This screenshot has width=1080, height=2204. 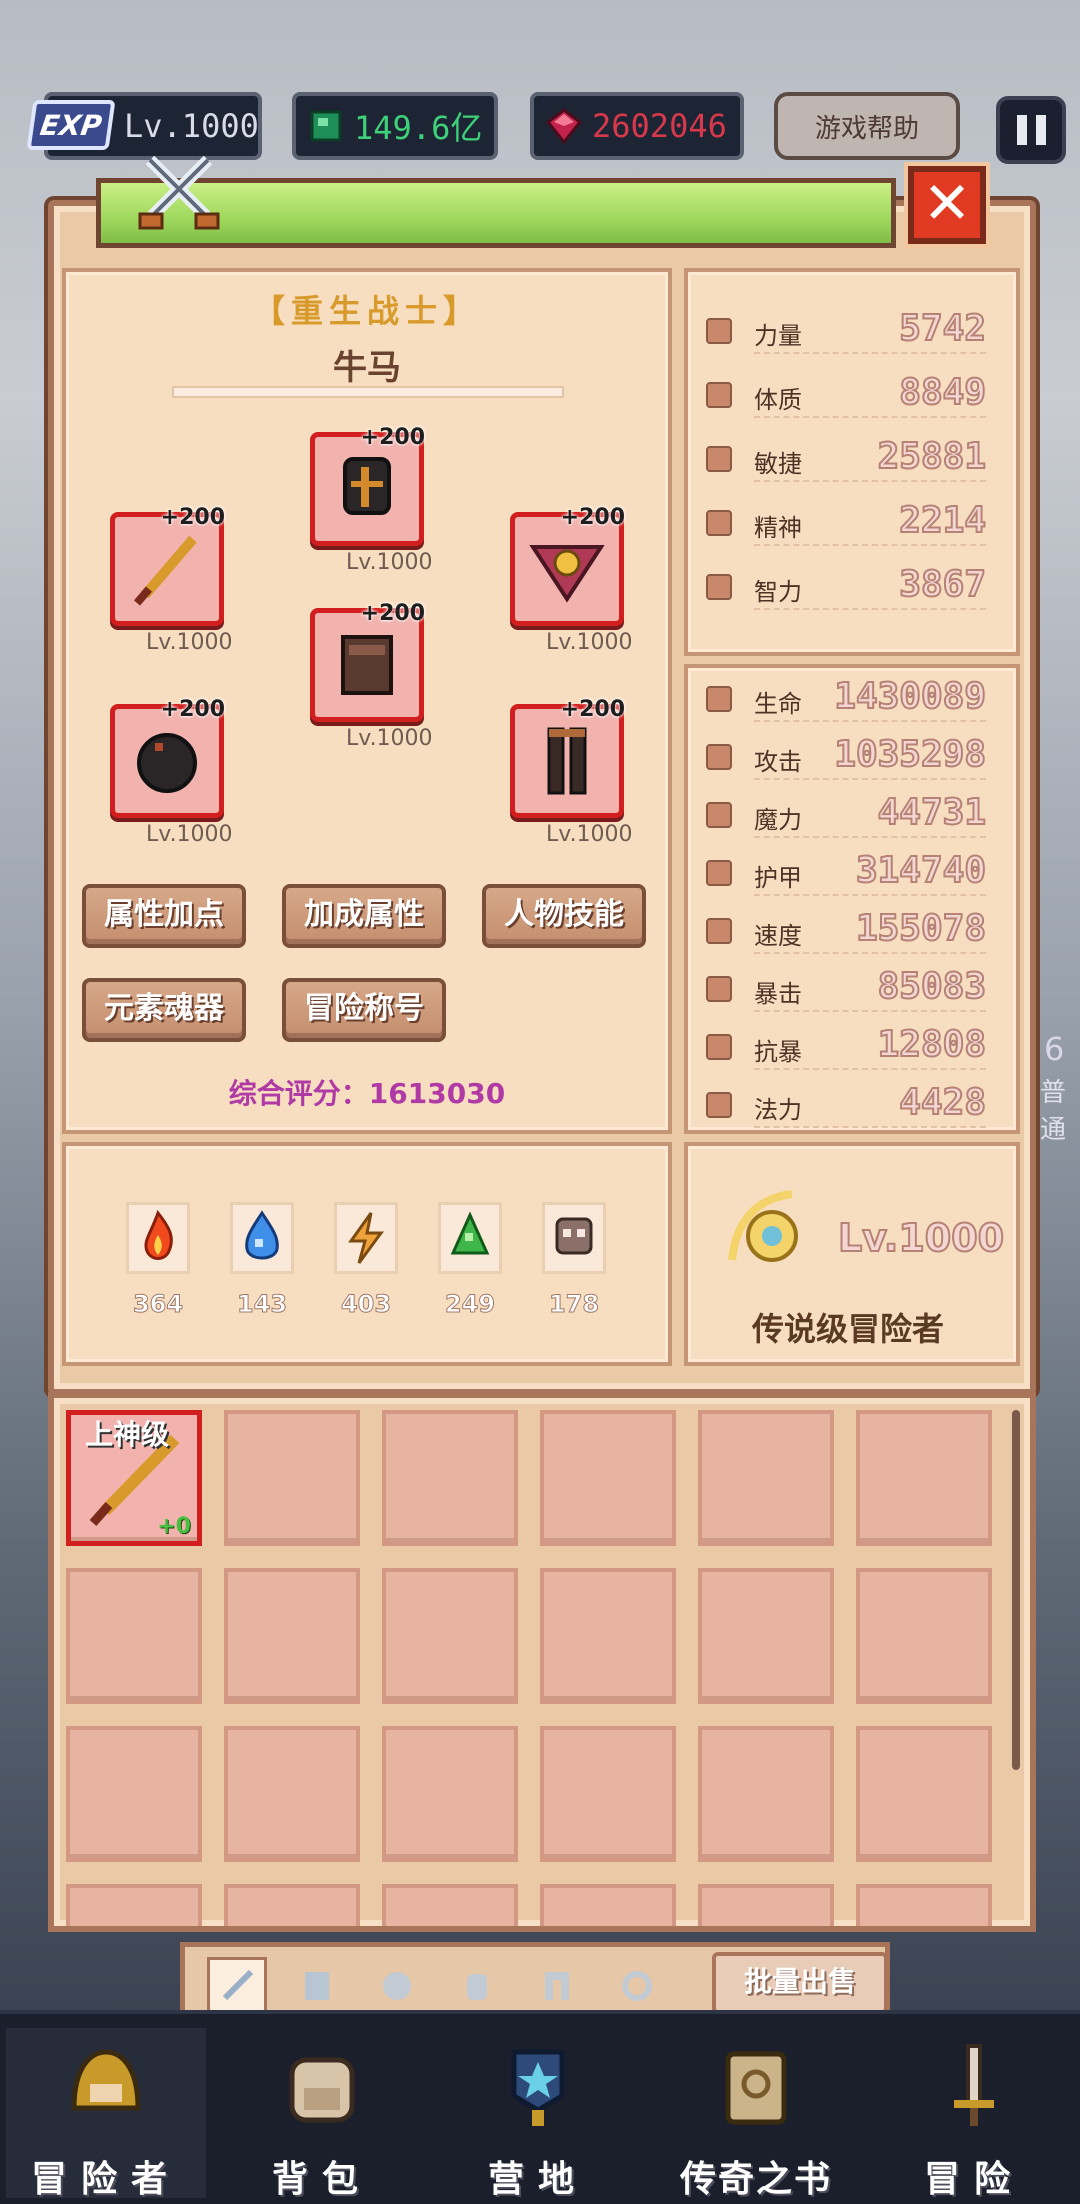 I want to click on backpack-icon, so click(x=322, y=2090).